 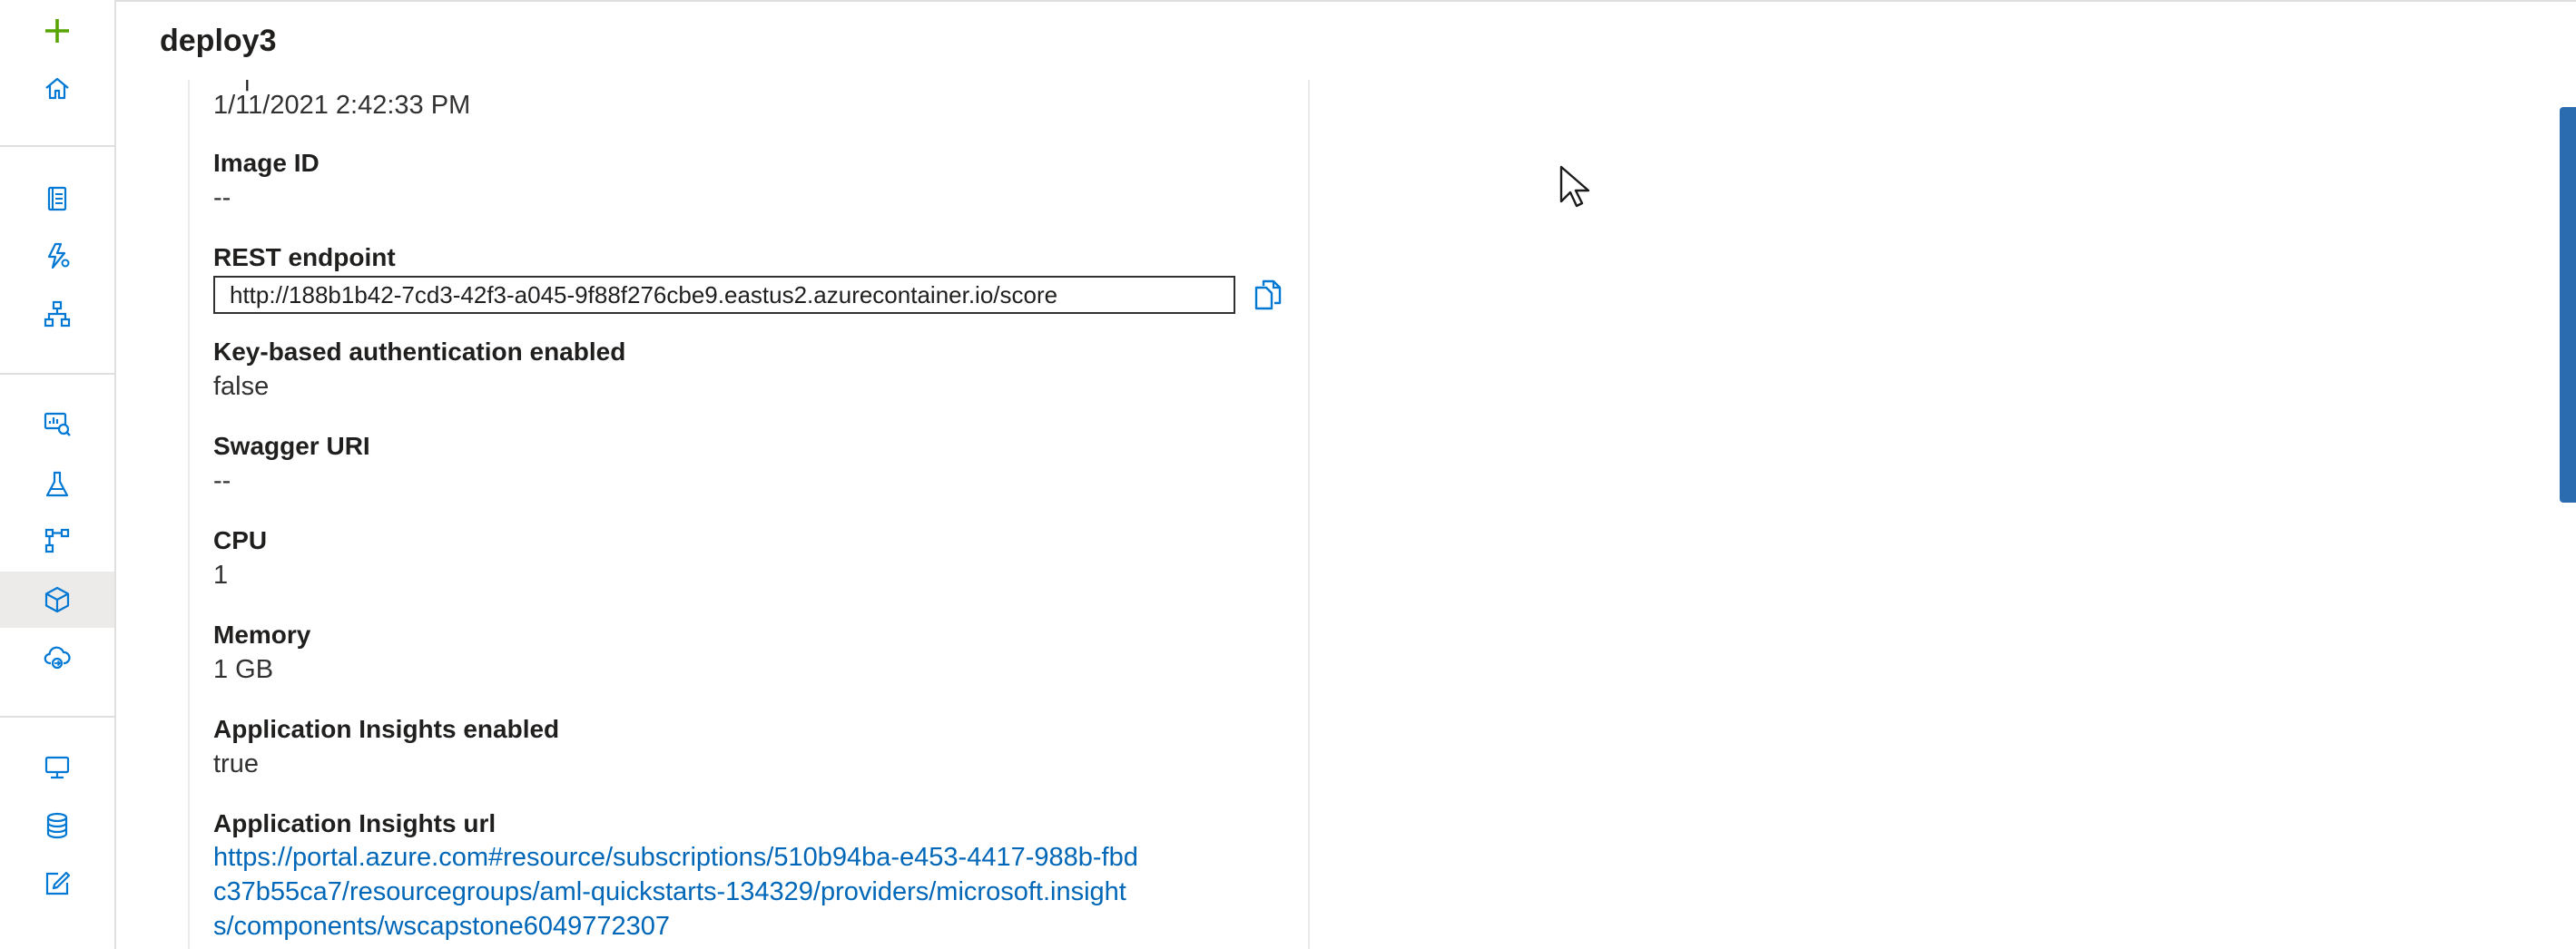 What do you see at coordinates (240, 540) in the screenshot?
I see `cpu-label: CPU` at bounding box center [240, 540].